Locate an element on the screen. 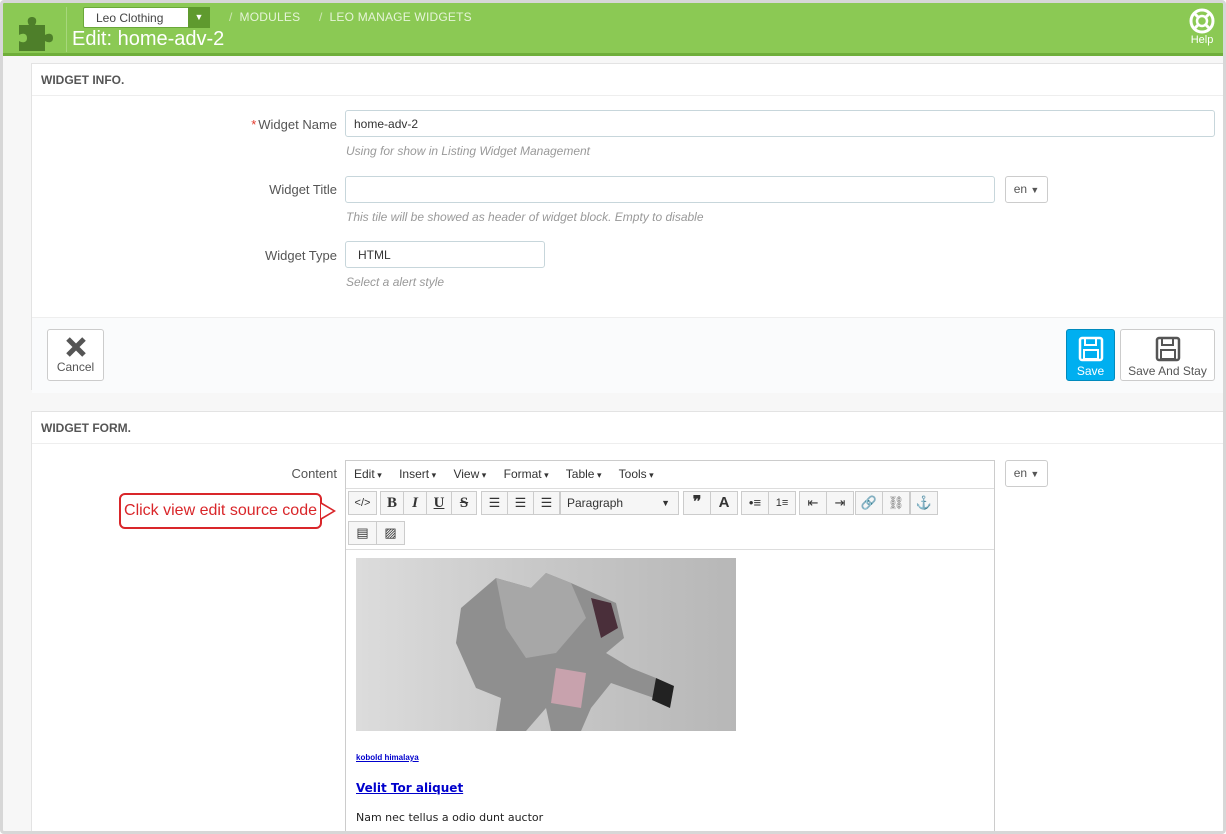 Image resolution: width=1226 pixels, height=834 pixels. help-button: Help is located at coordinates (1202, 27).